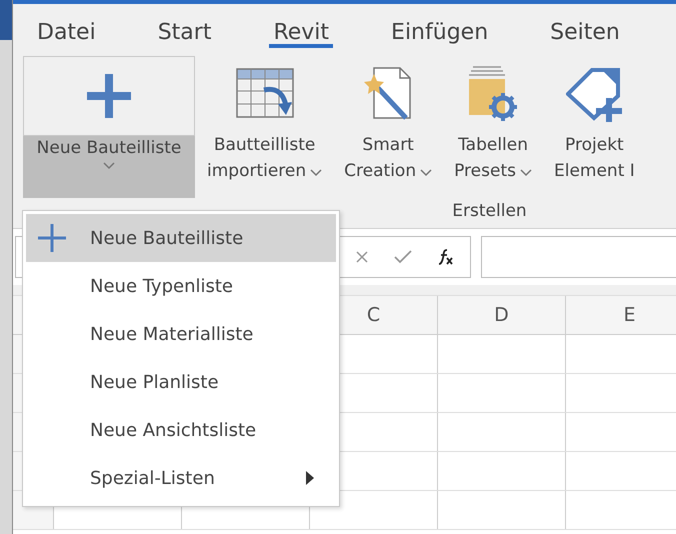 This screenshot has height=534, width=676. What do you see at coordinates (66, 33) in the screenshot?
I see `ribbon-tab: Datei` at bounding box center [66, 33].